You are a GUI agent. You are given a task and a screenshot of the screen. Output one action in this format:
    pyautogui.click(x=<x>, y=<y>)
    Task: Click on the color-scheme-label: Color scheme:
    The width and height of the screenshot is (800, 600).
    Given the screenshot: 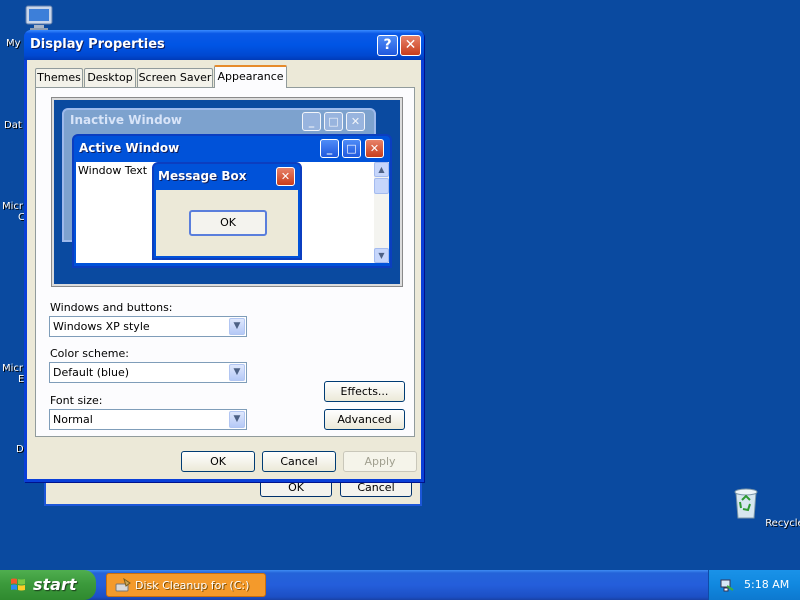 What is the action you would take?
    pyautogui.click(x=89, y=353)
    